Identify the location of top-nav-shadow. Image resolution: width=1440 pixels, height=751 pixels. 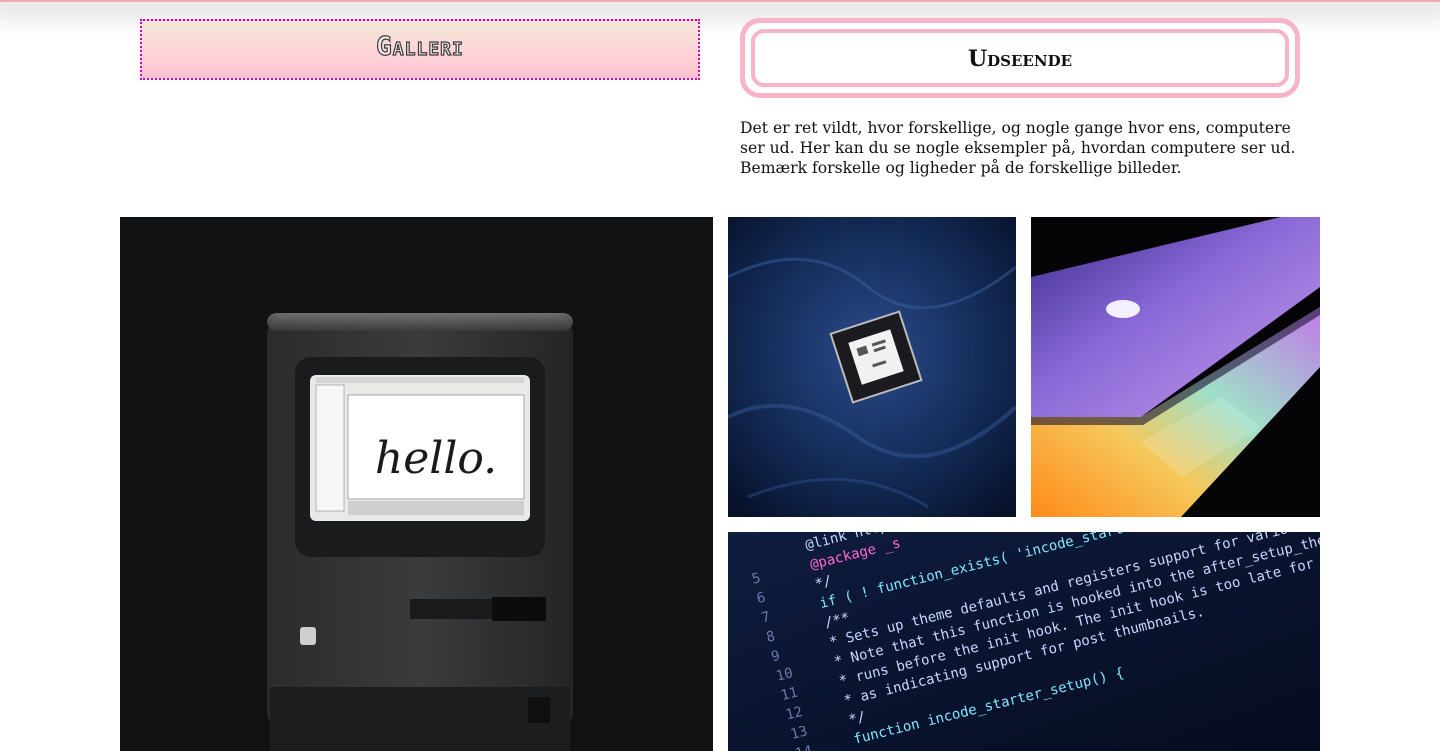
(720, 1).